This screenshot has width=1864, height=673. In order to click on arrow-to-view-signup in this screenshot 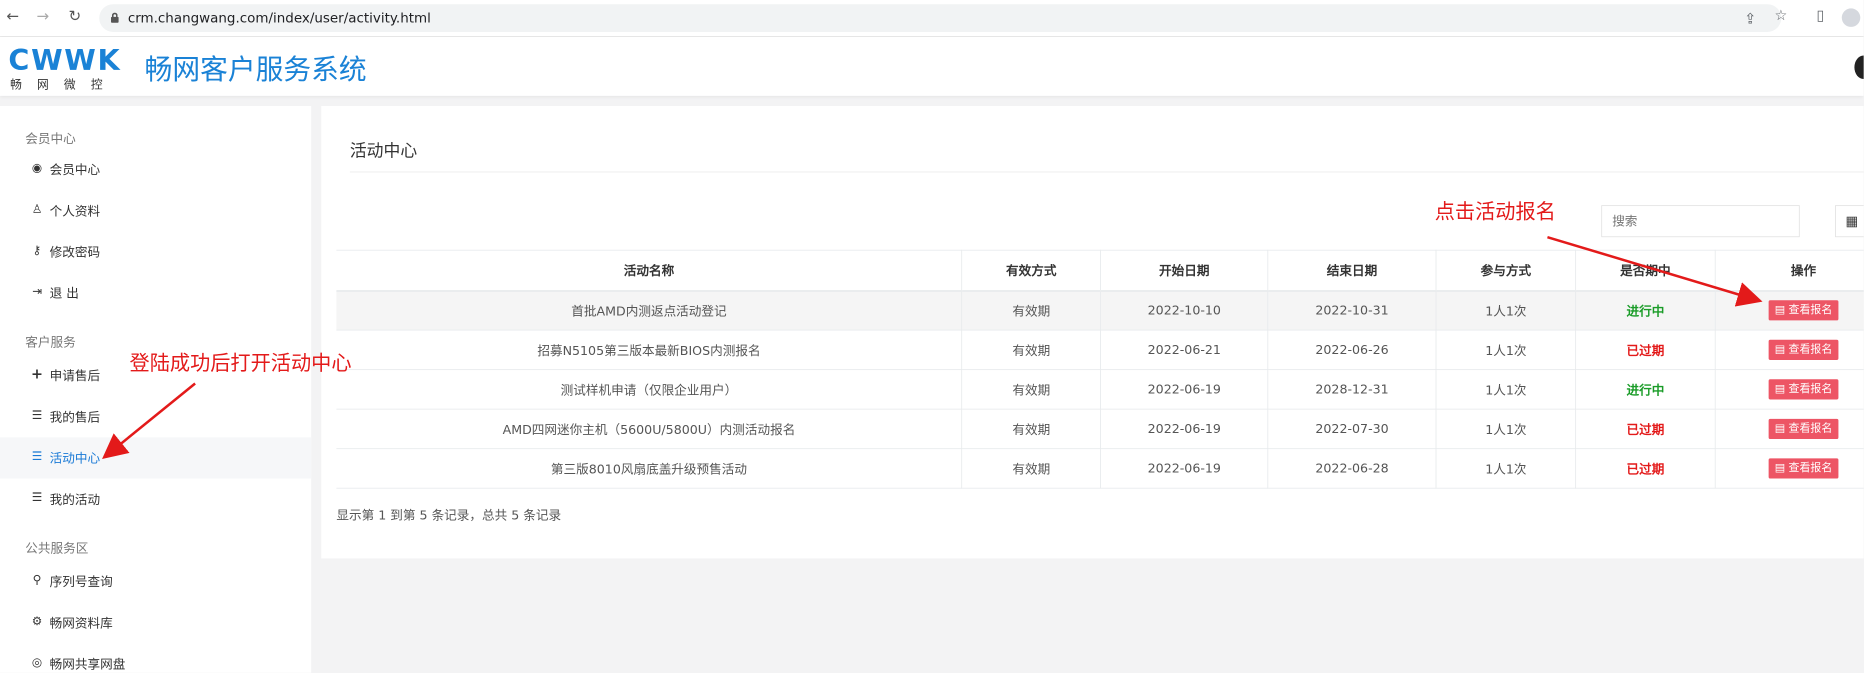, I will do `click(1655, 271)`.